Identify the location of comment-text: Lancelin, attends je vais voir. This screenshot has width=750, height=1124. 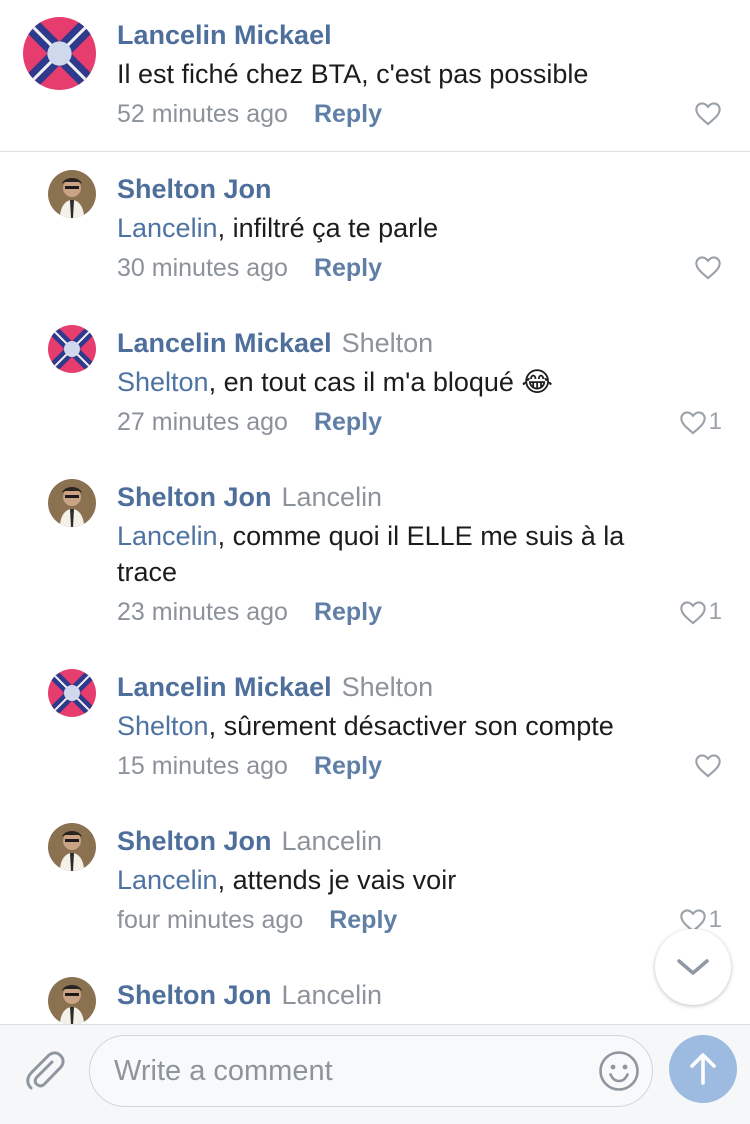
(397, 880).